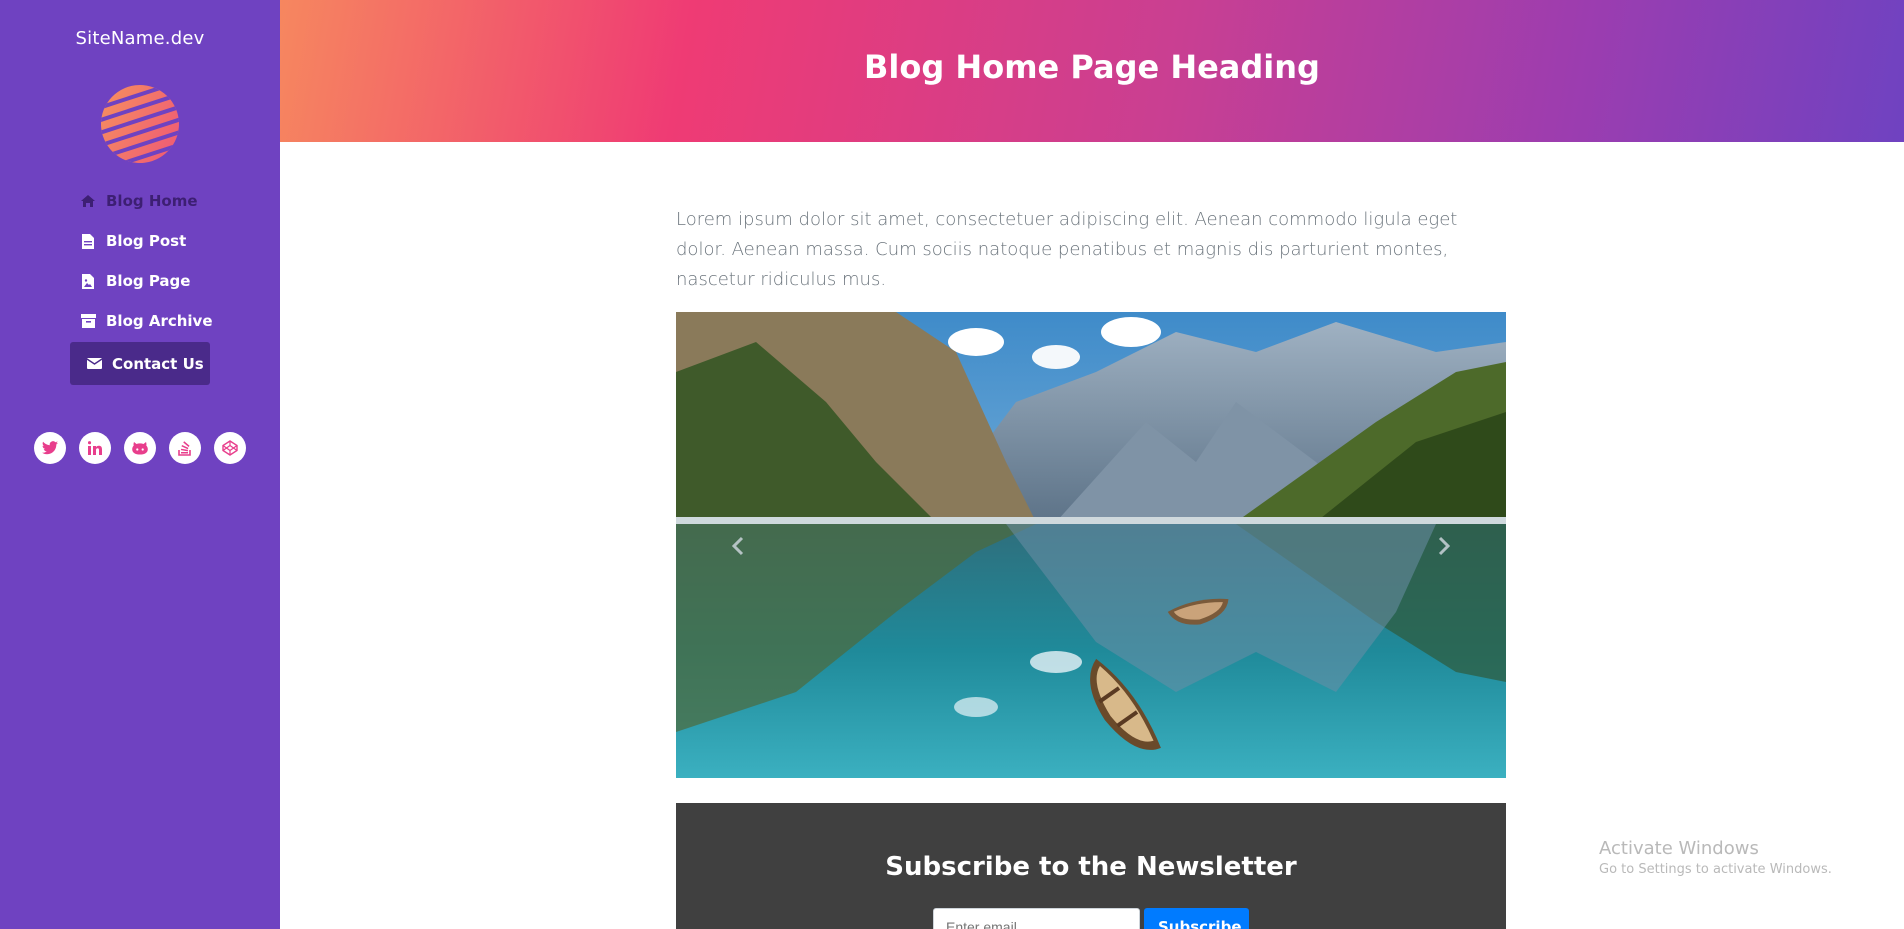 This screenshot has height=929, width=1904. I want to click on nav-label: Contact Us, so click(158, 363).